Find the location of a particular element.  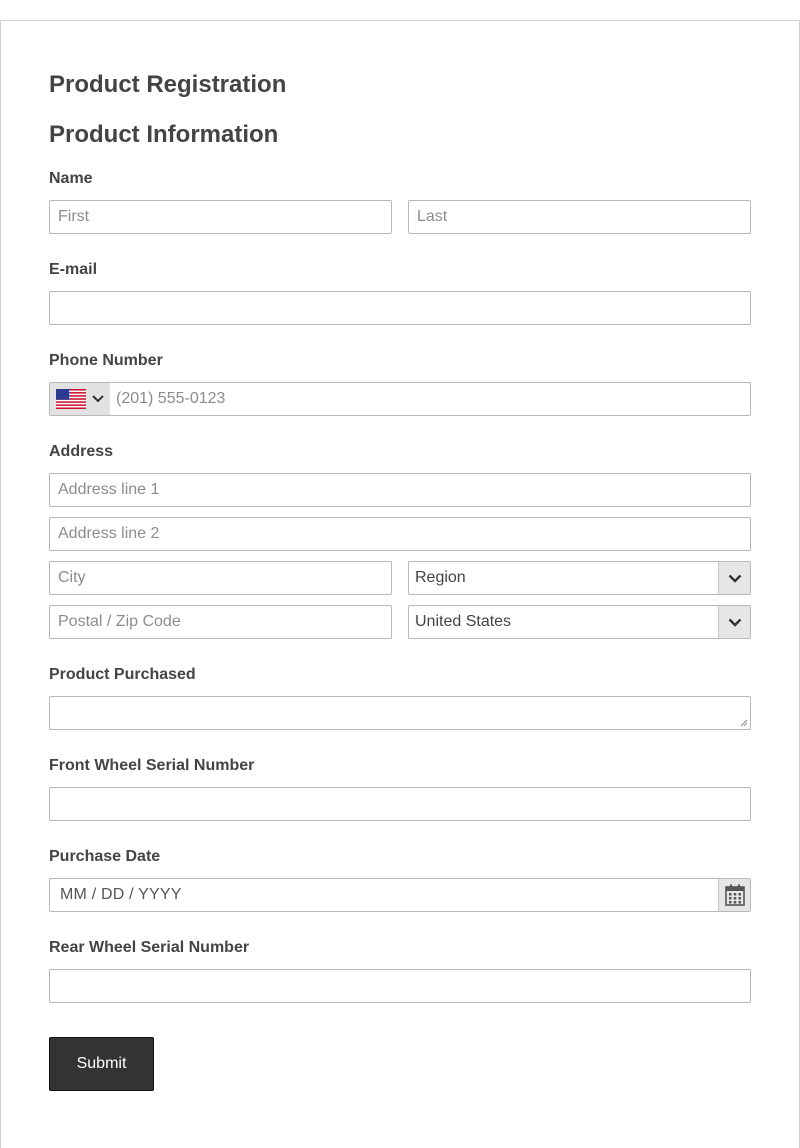

address-label: Address is located at coordinates (81, 451).